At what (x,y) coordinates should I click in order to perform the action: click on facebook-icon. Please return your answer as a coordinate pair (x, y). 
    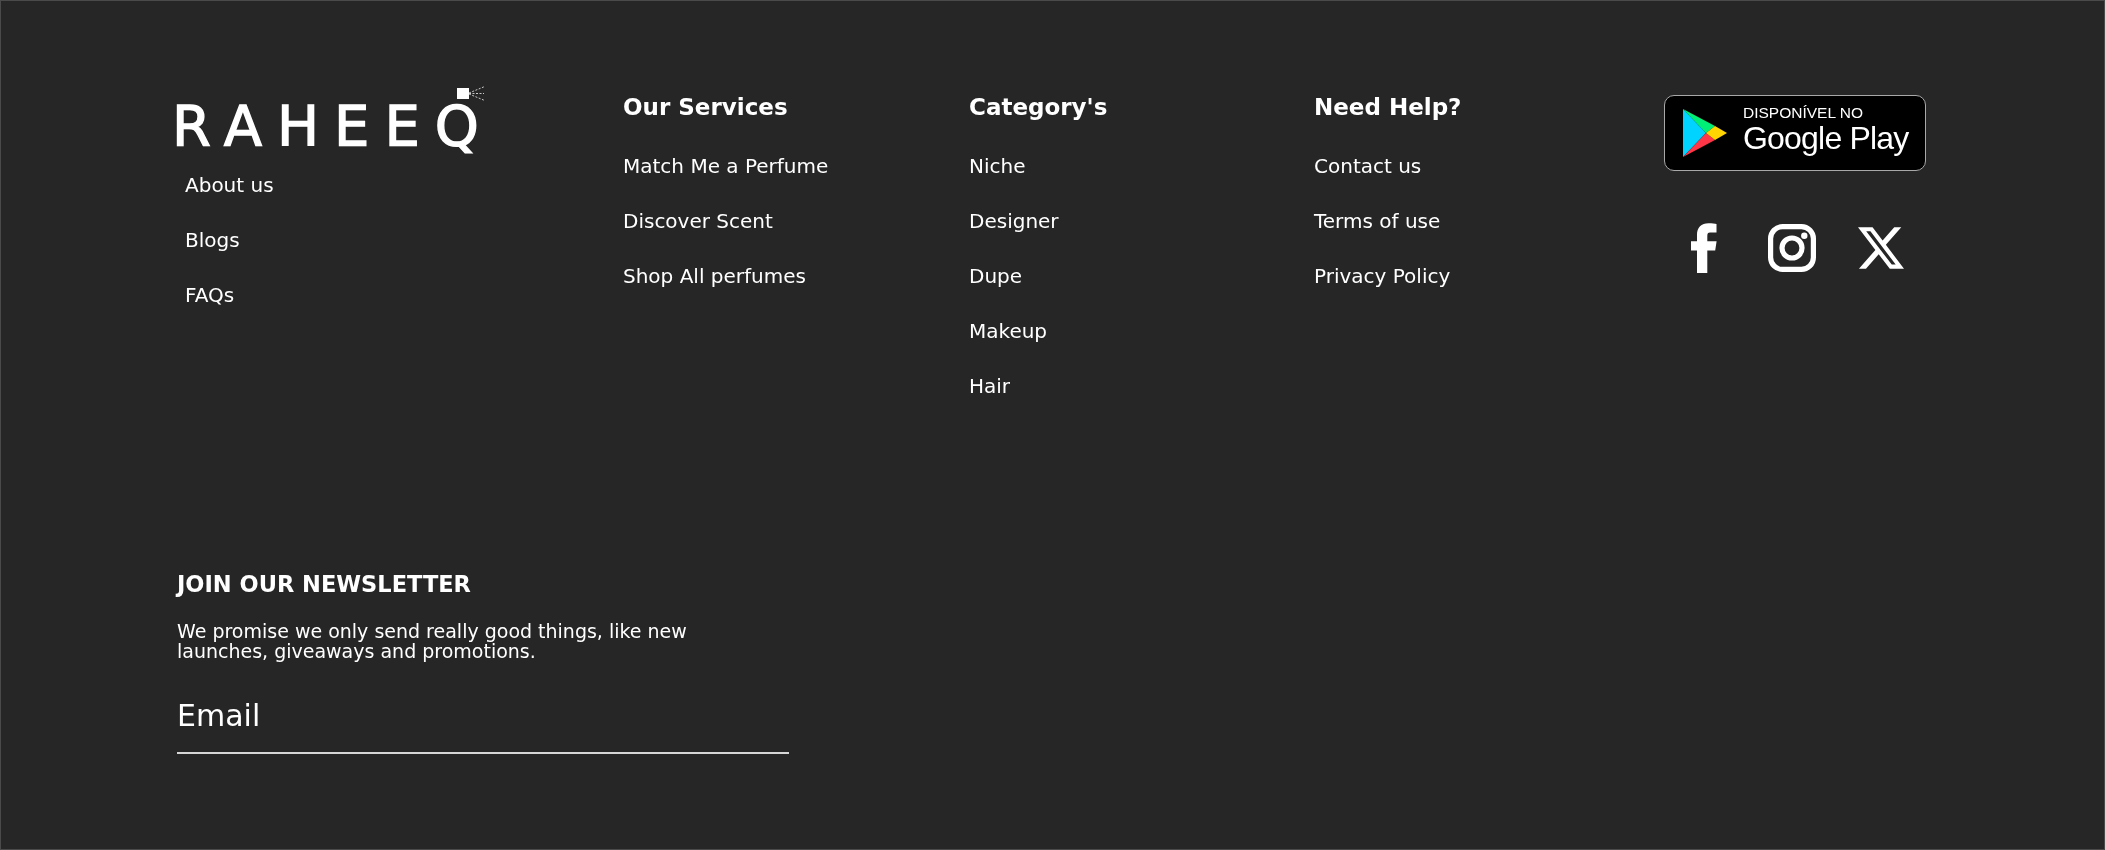
    Looking at the image, I should click on (1704, 248).